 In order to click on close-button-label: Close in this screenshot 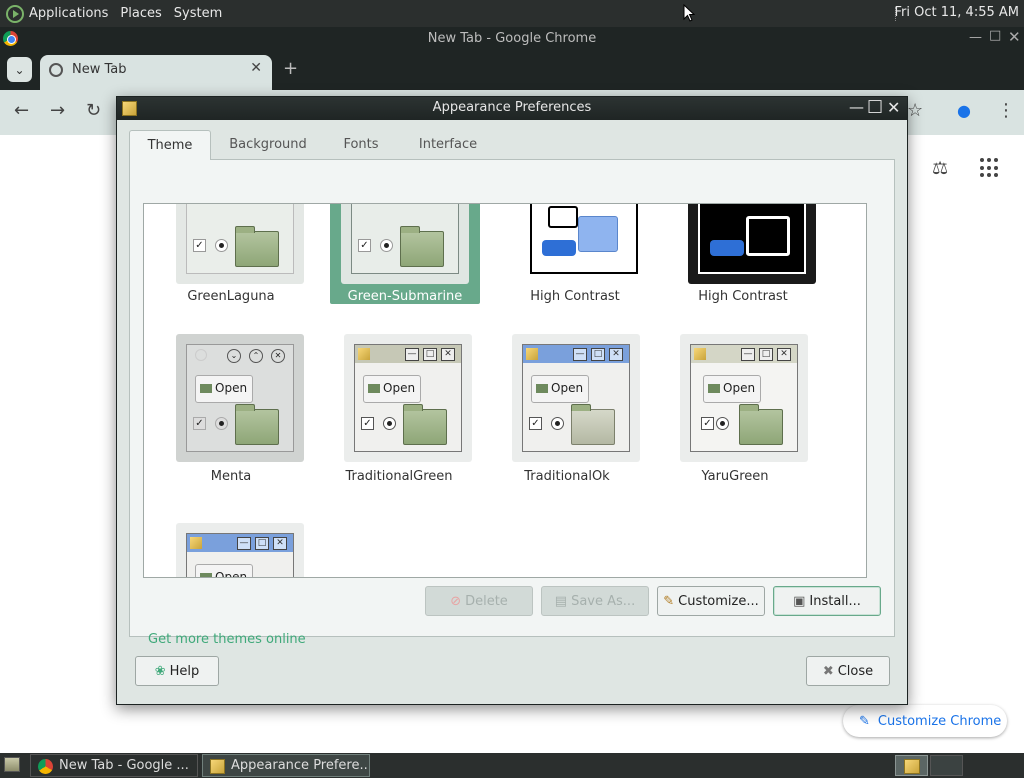, I will do `click(855, 671)`.